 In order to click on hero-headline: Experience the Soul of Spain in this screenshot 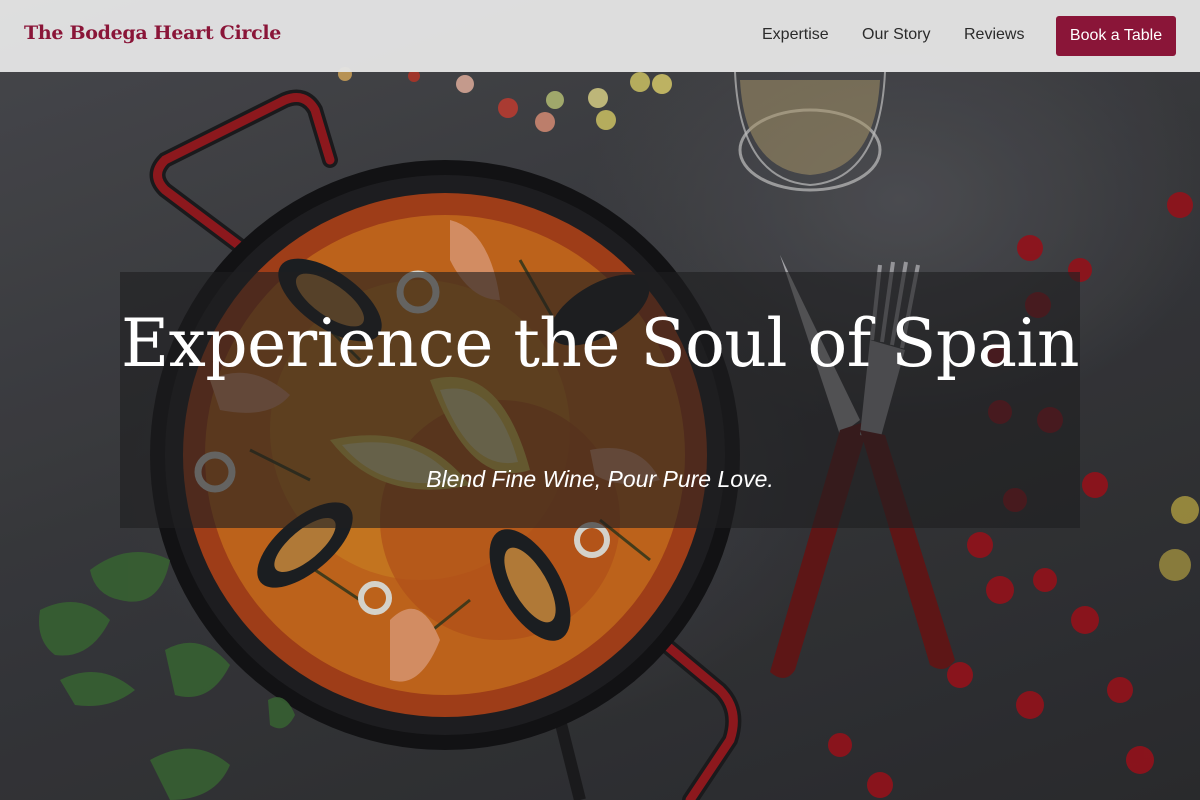, I will do `click(600, 343)`.